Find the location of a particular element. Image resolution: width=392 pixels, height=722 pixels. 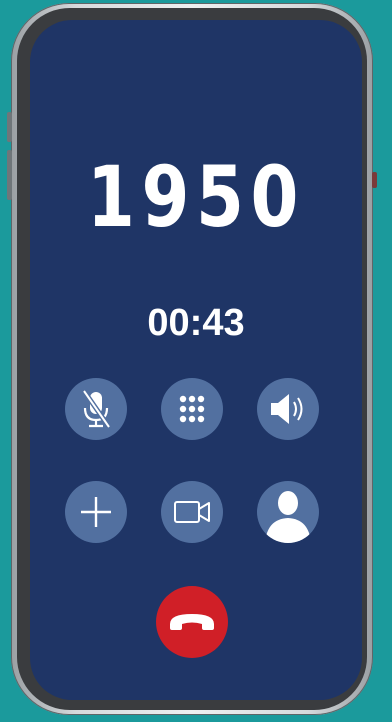

video-camera-icon is located at coordinates (192, 512).